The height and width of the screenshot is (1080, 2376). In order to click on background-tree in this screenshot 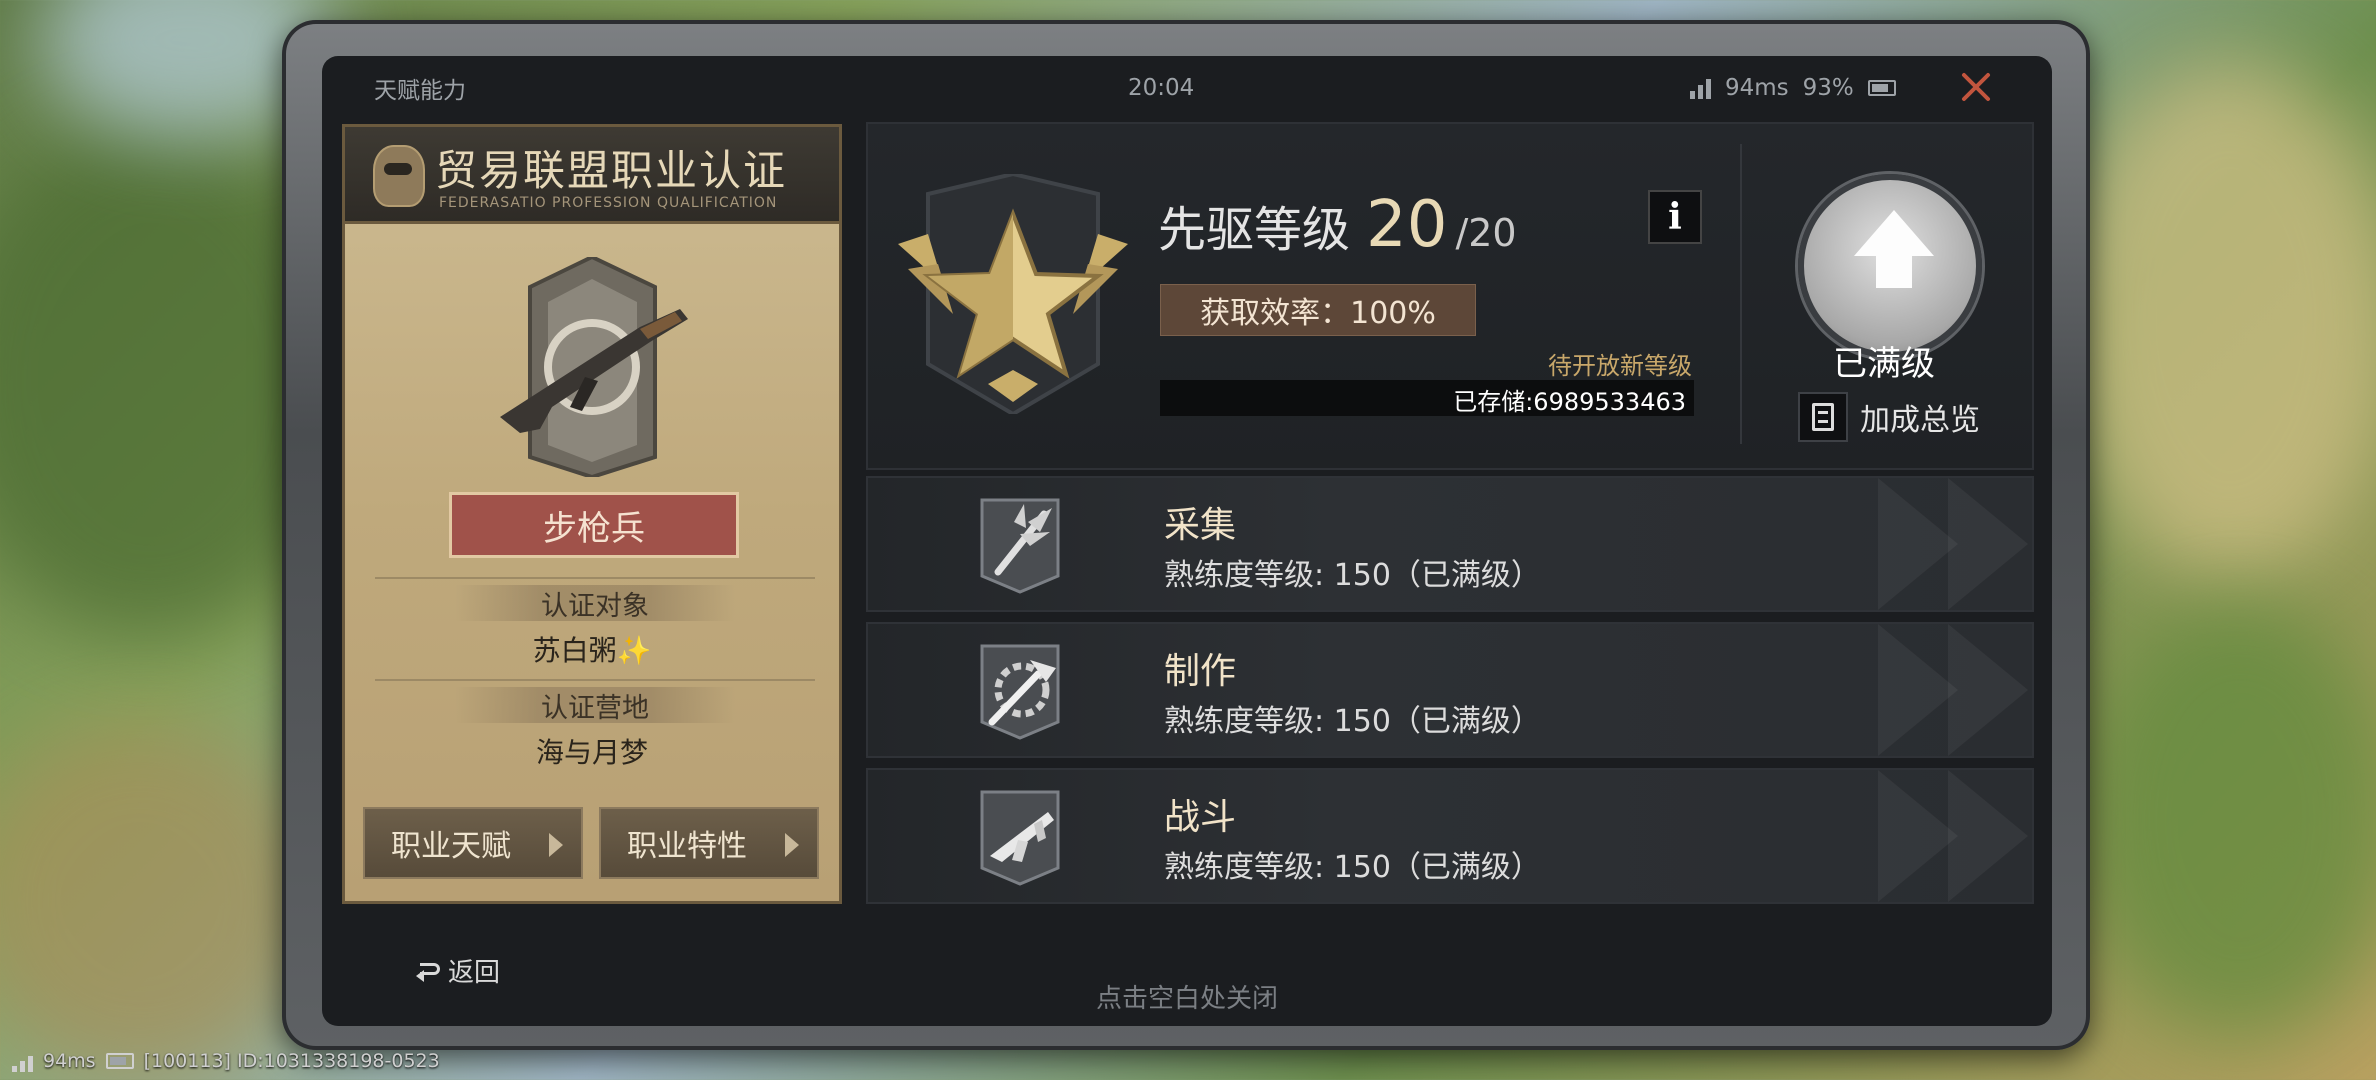, I will do `click(2218, 320)`.